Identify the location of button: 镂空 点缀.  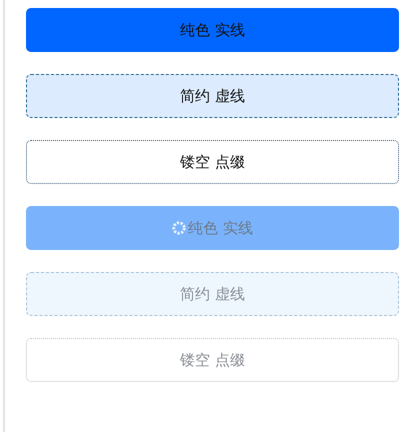
(212, 162).